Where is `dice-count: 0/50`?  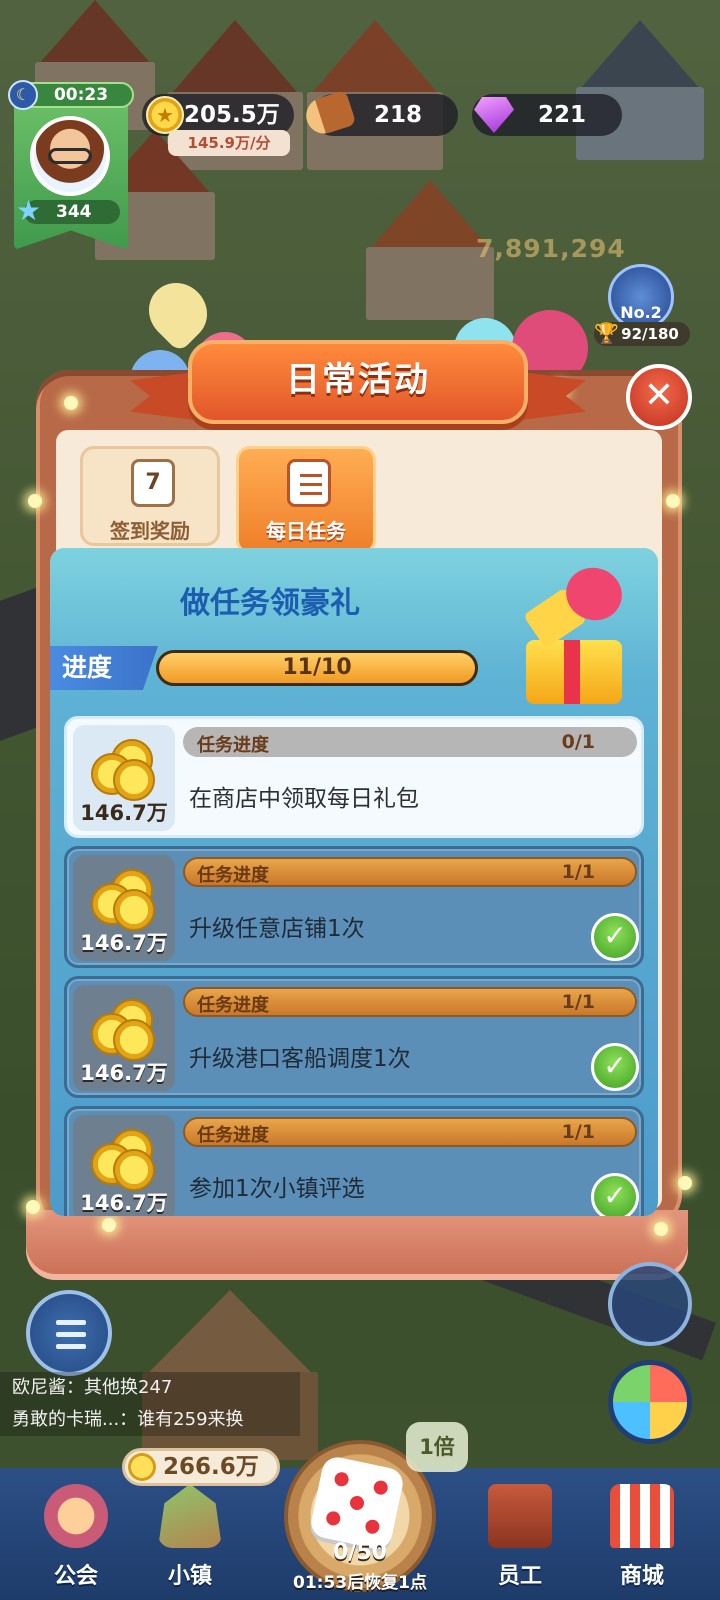 dice-count: 0/50 is located at coordinates (360, 1552).